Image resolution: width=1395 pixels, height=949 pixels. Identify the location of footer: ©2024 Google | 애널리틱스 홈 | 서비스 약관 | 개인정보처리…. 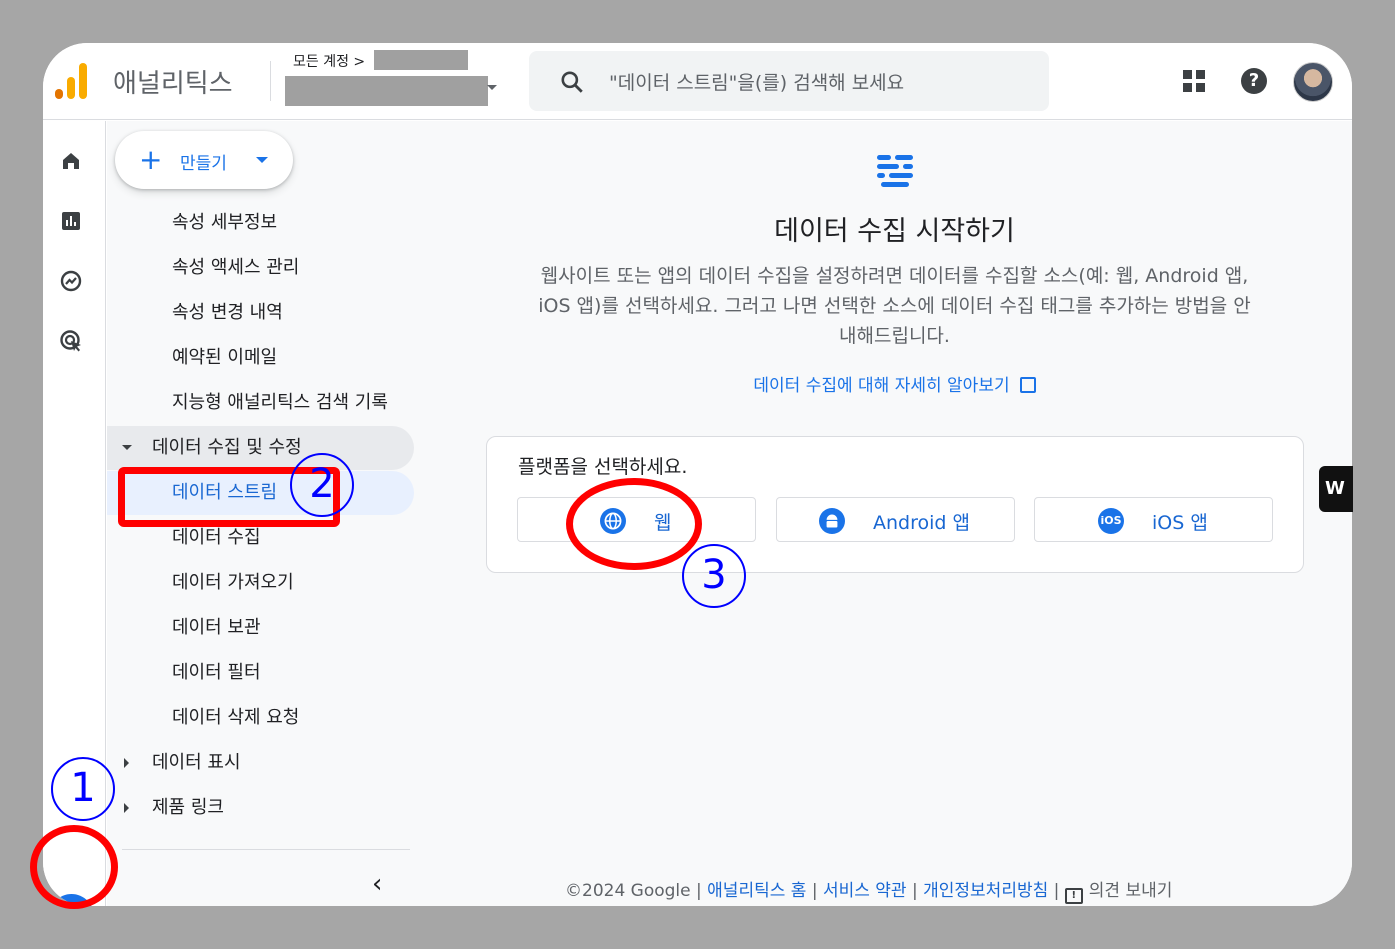
(868, 890).